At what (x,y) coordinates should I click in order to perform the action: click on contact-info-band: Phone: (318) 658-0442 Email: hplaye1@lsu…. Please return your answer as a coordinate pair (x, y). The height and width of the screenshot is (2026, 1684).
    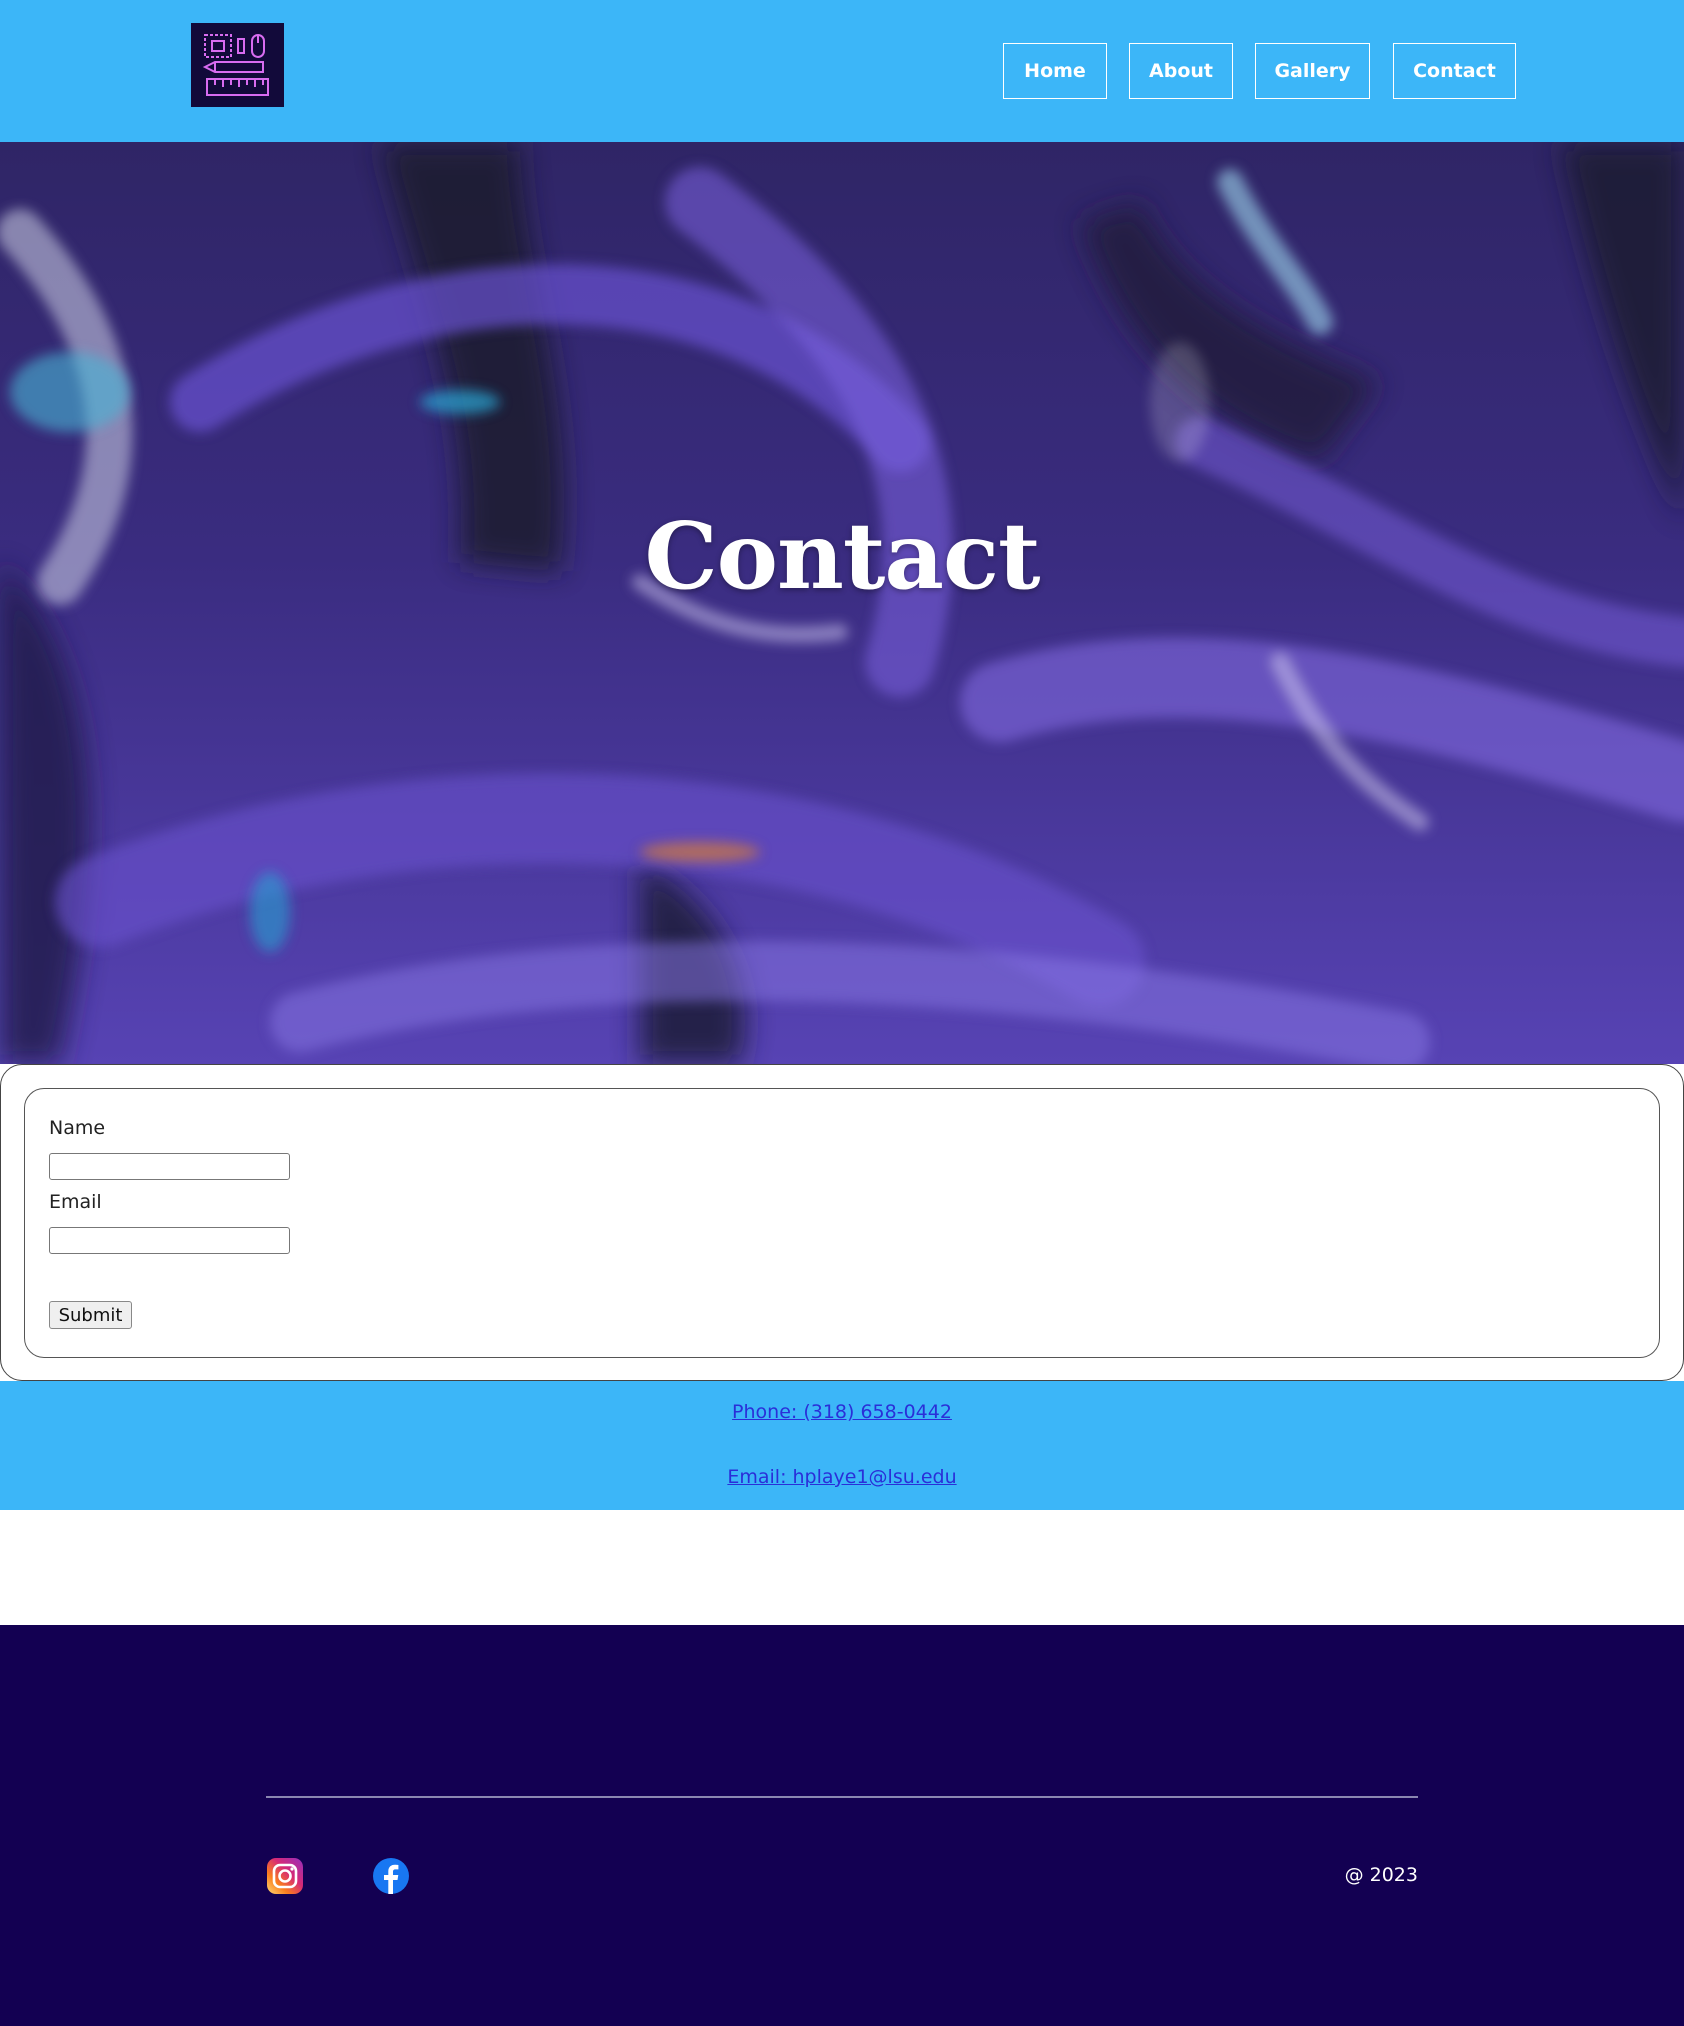
    Looking at the image, I should click on (842, 1445).